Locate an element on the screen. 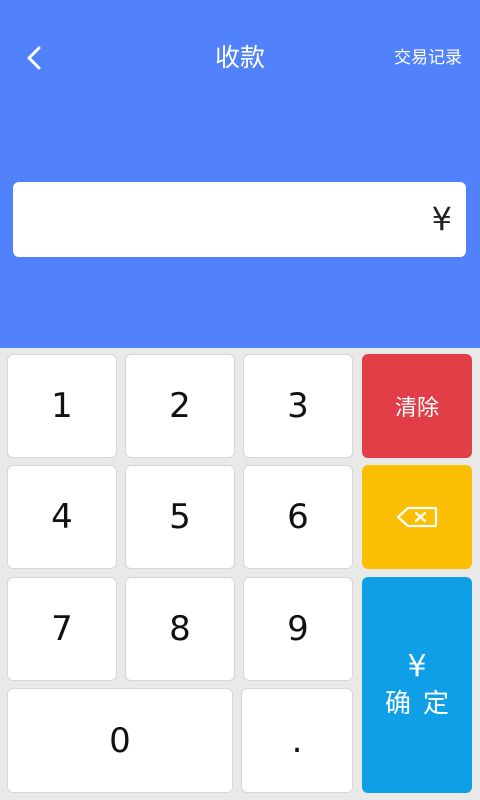 The image size is (480, 800). key-5: 5 is located at coordinates (180, 517).